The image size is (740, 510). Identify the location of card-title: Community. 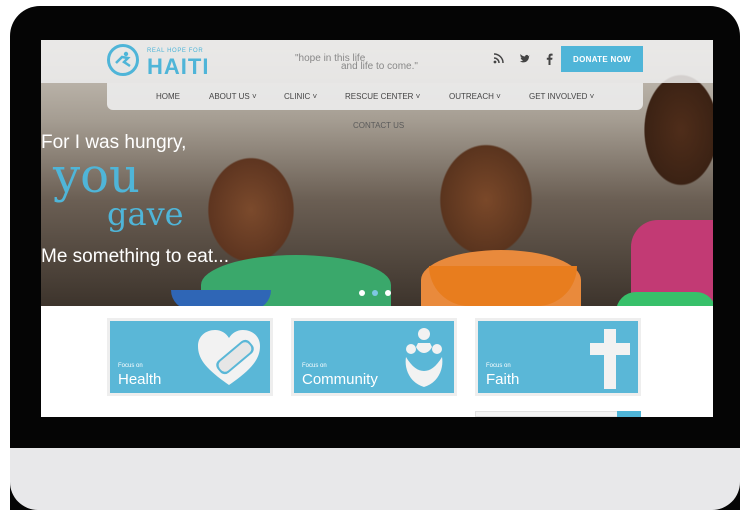
(340, 379).